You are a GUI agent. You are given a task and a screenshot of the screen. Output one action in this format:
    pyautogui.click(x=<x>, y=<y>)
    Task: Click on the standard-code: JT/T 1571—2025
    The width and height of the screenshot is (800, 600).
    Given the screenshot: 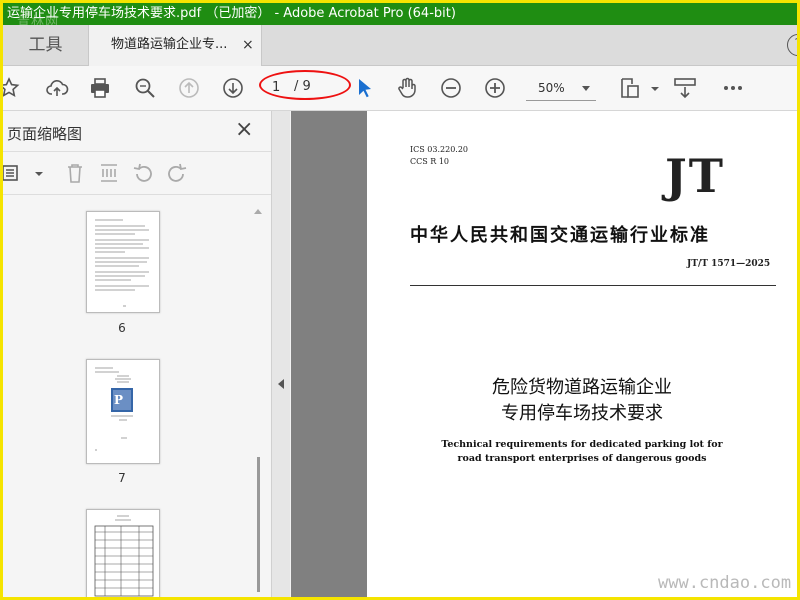 What is the action you would take?
    pyautogui.click(x=729, y=264)
    